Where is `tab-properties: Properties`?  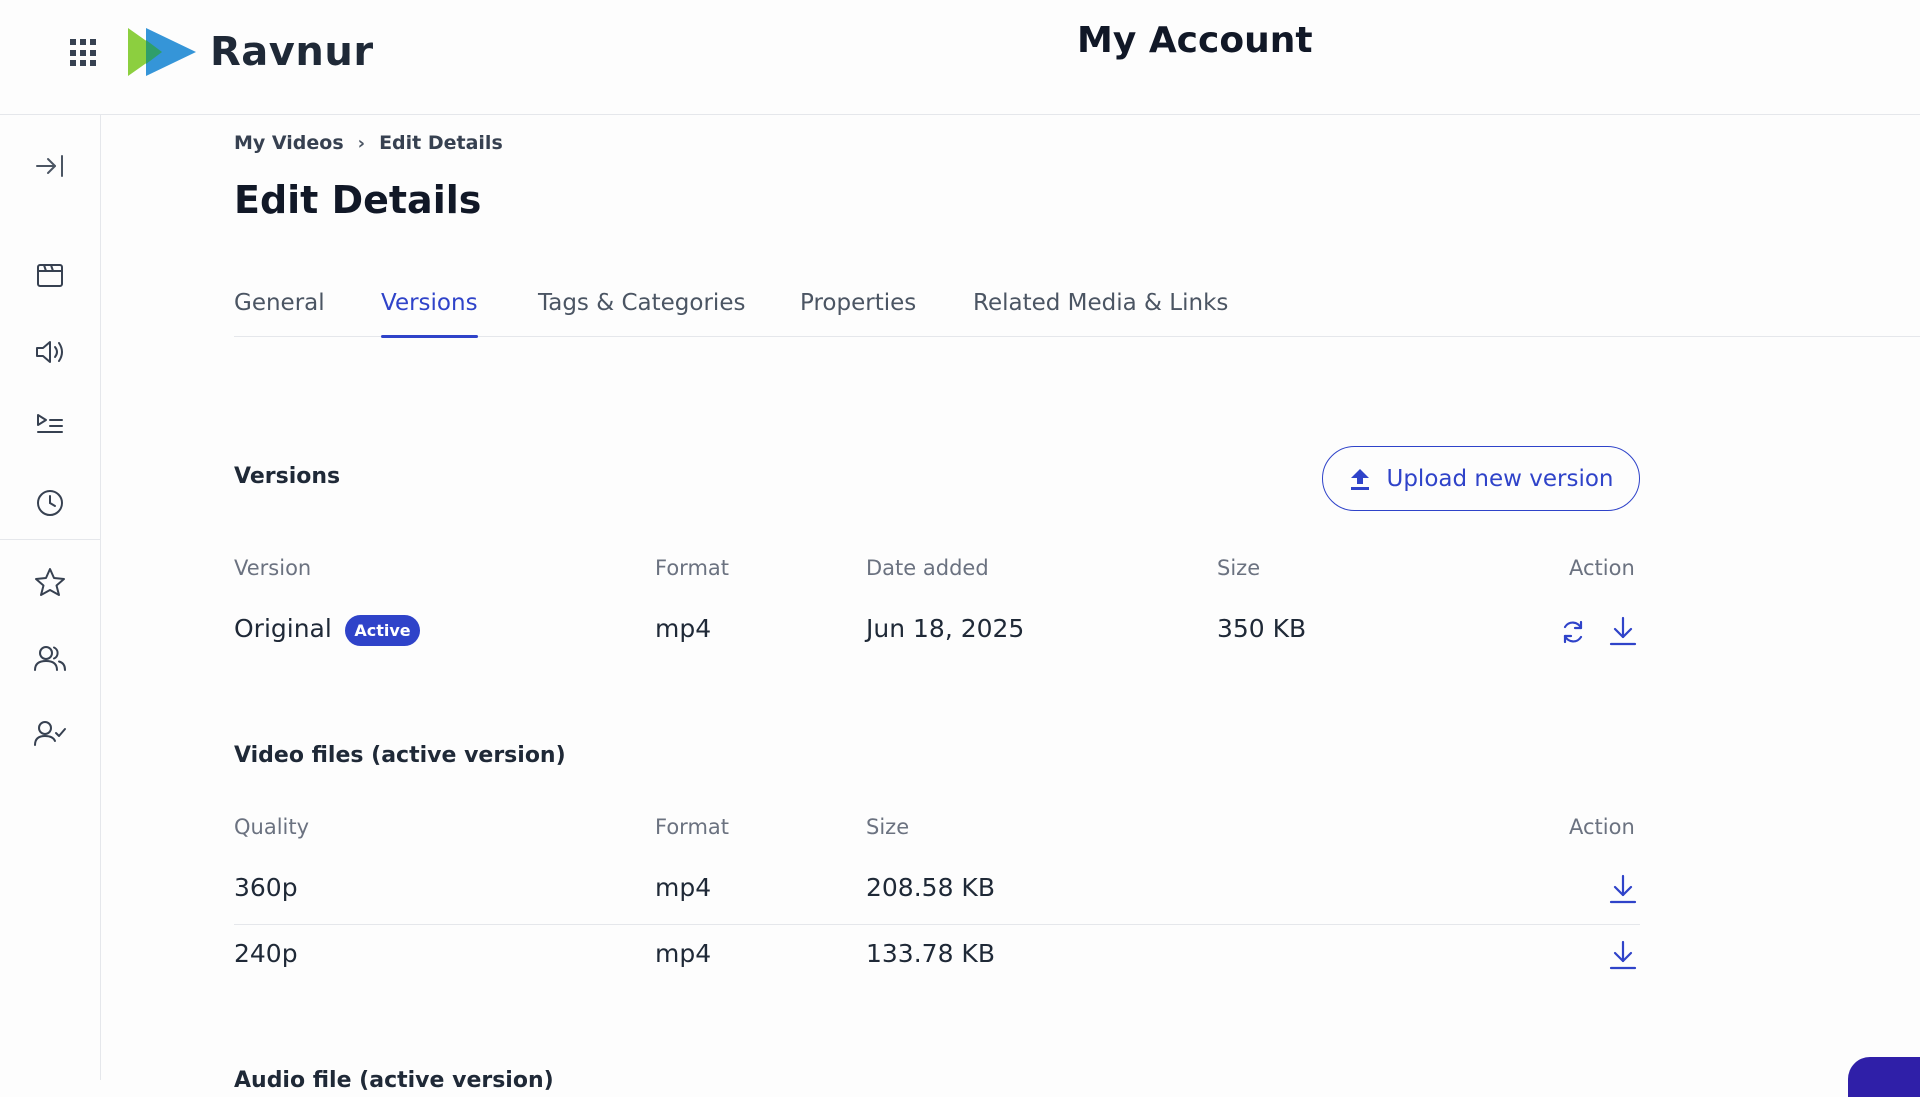 tab-properties: Properties is located at coordinates (858, 313).